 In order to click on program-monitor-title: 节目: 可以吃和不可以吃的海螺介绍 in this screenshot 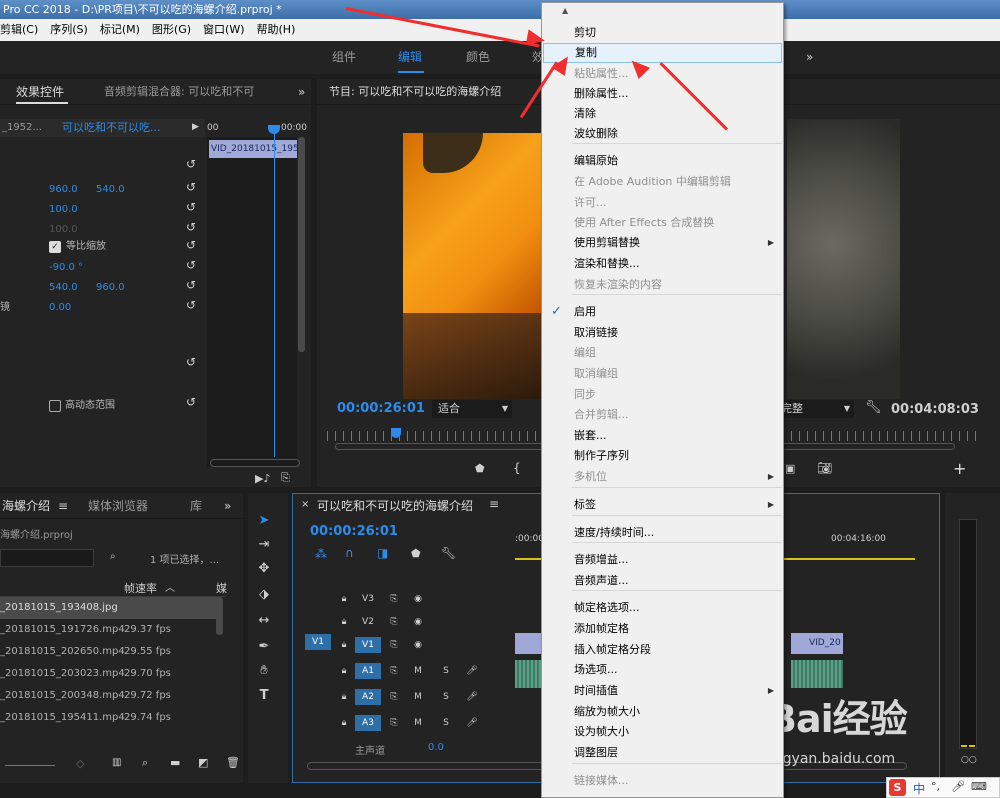, I will do `click(415, 92)`.